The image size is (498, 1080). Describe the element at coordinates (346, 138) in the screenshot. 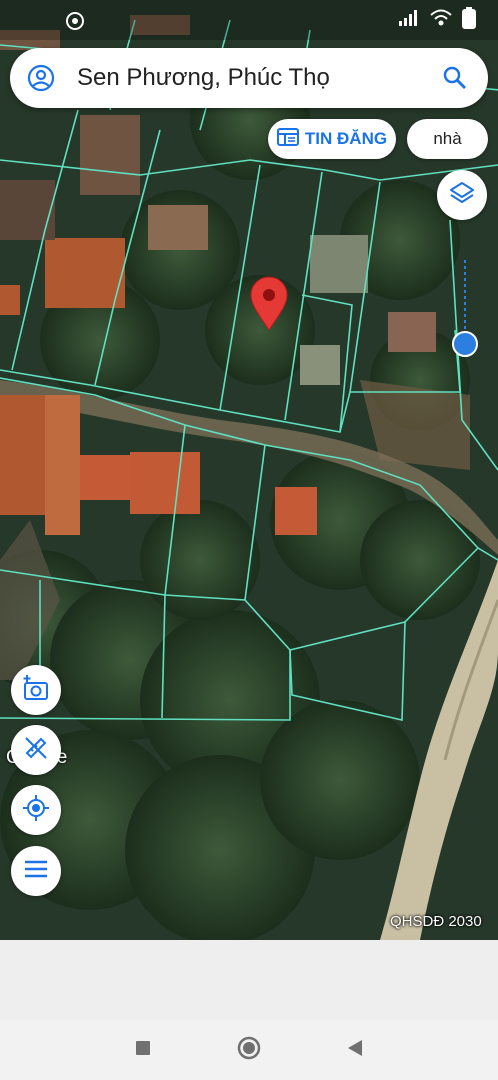

I see `tin-dang-label: TIN ĐĂNG` at that location.